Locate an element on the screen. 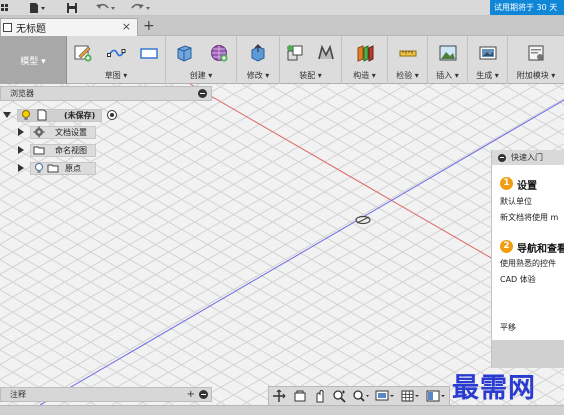 The height and width of the screenshot is (415, 564). document-tab-title: 无标题 is located at coordinates (31, 29).